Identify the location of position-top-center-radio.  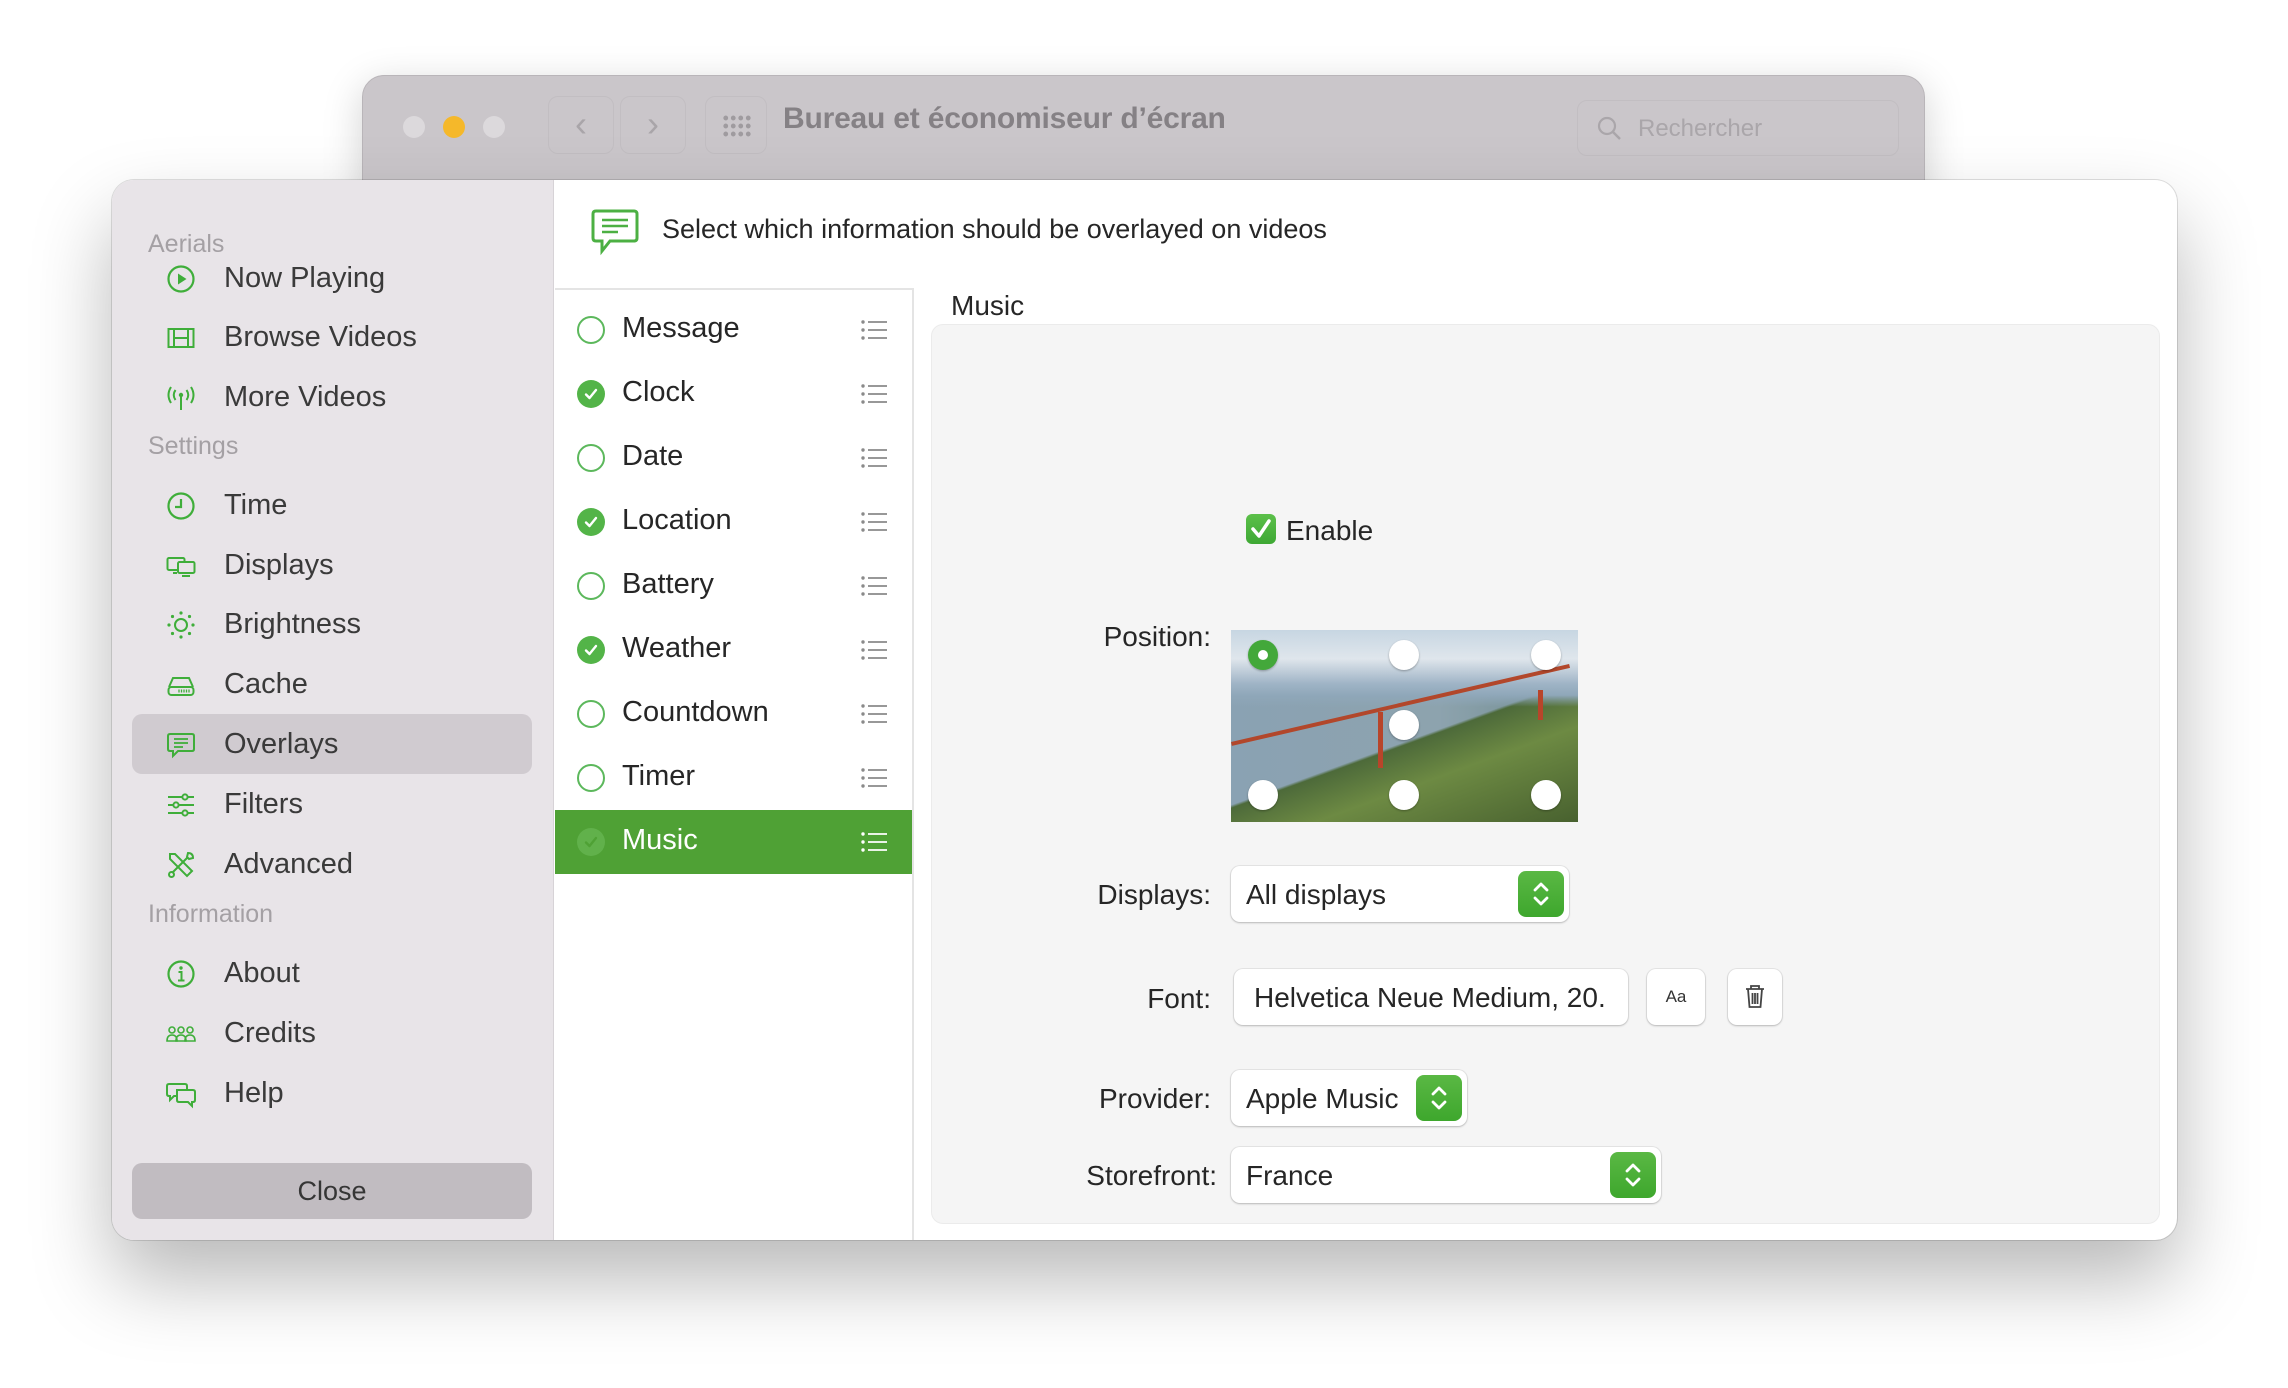
(1404, 655).